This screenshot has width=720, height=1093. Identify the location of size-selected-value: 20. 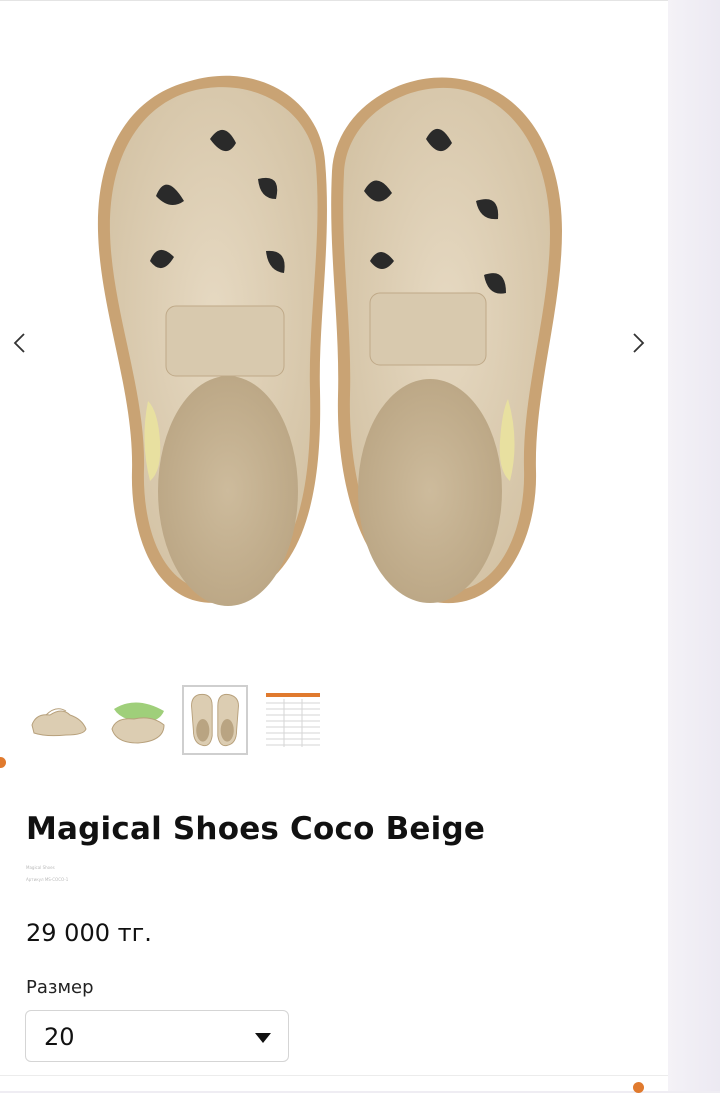
(59, 1037).